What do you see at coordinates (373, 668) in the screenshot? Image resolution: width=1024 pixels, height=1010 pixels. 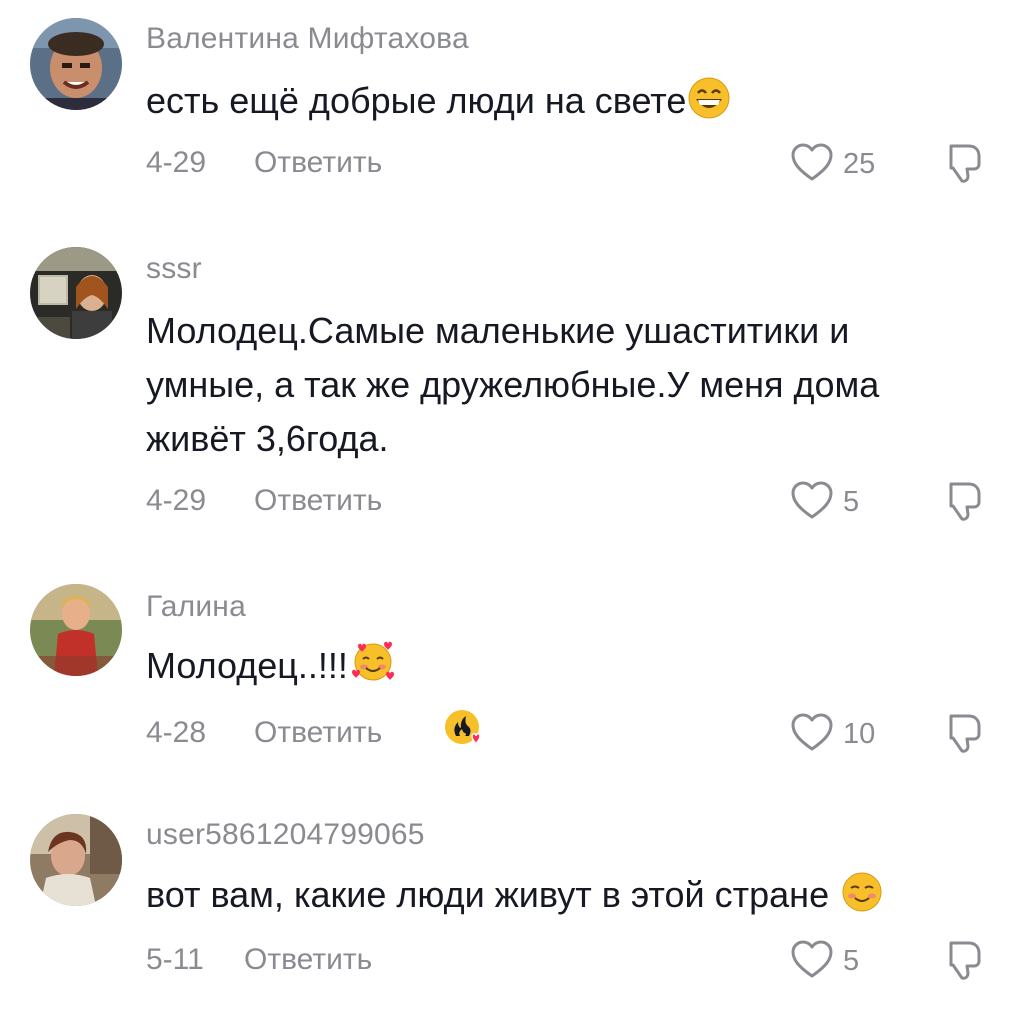 I see `smiling-face-with-hearts-emoji` at bounding box center [373, 668].